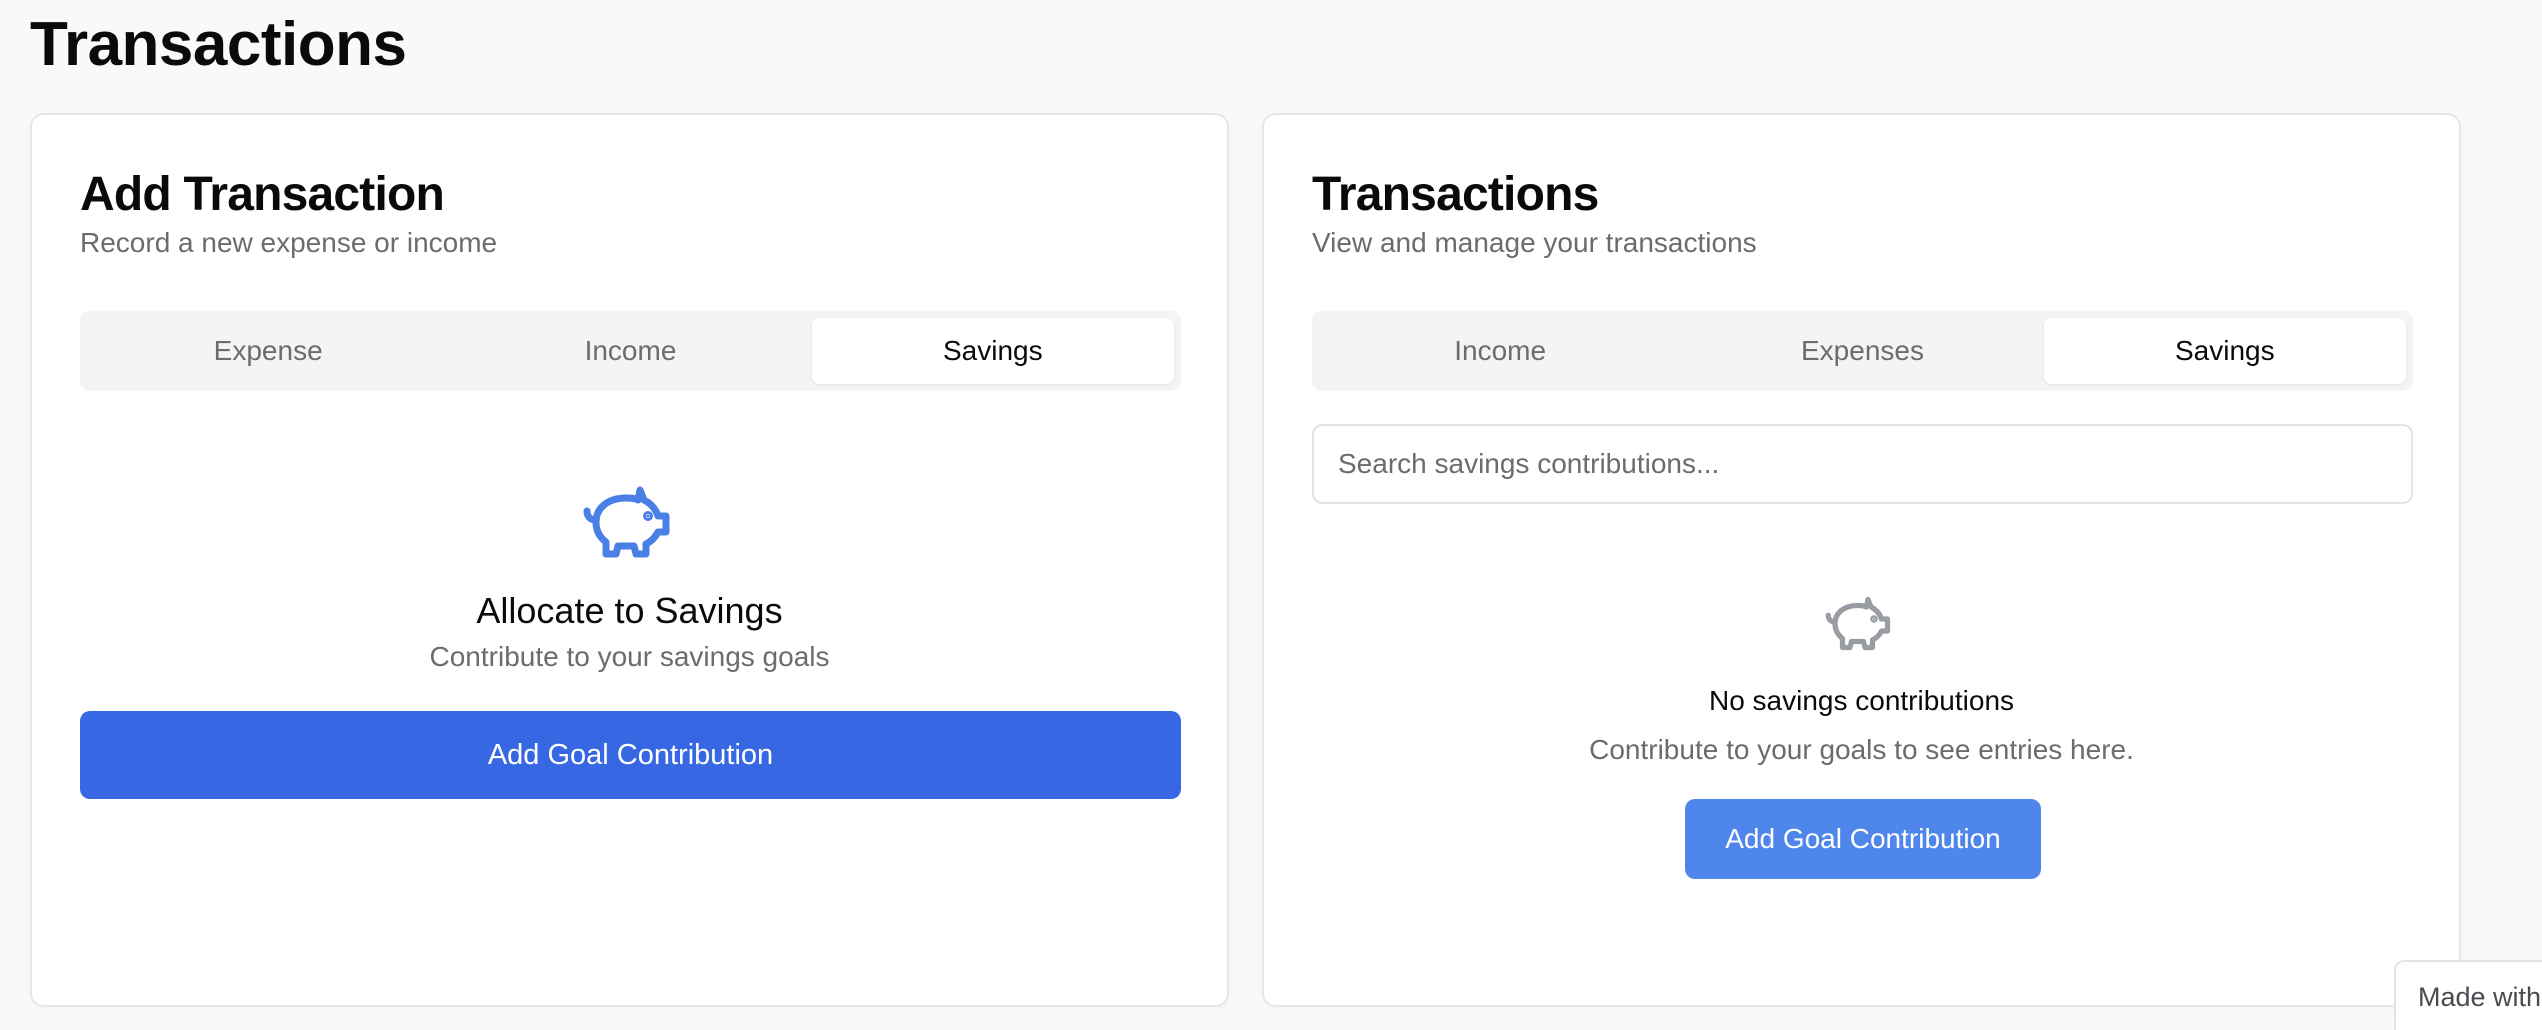  Describe the element at coordinates (218, 44) in the screenshot. I see `page-title: Transactions` at that location.